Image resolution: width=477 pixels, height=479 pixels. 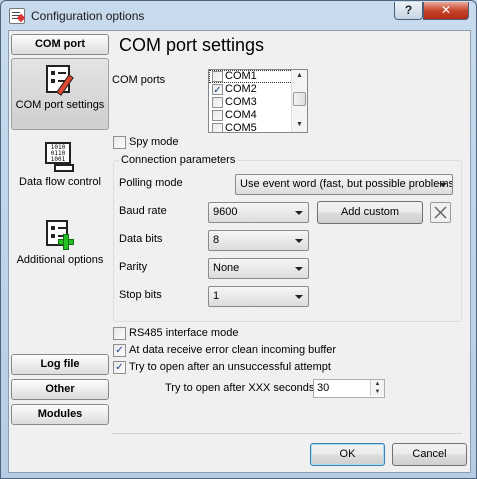 What do you see at coordinates (139, 80) in the screenshot?
I see `com-ports-label: COM ports` at bounding box center [139, 80].